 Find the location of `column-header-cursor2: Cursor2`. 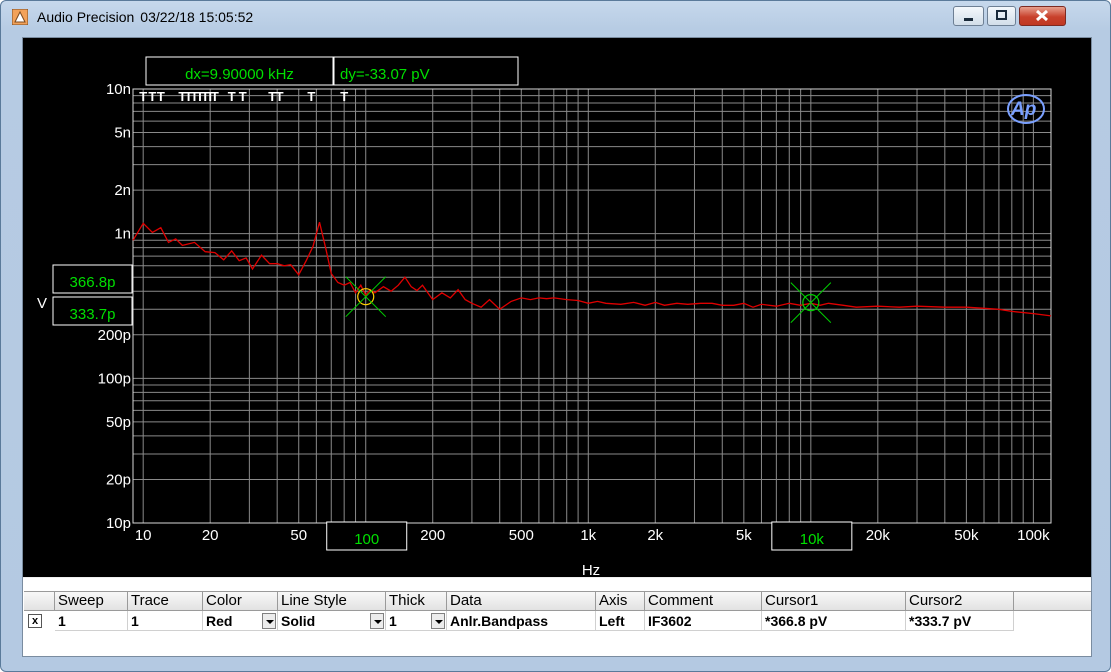

column-header-cursor2: Cursor2 is located at coordinates (960, 601).